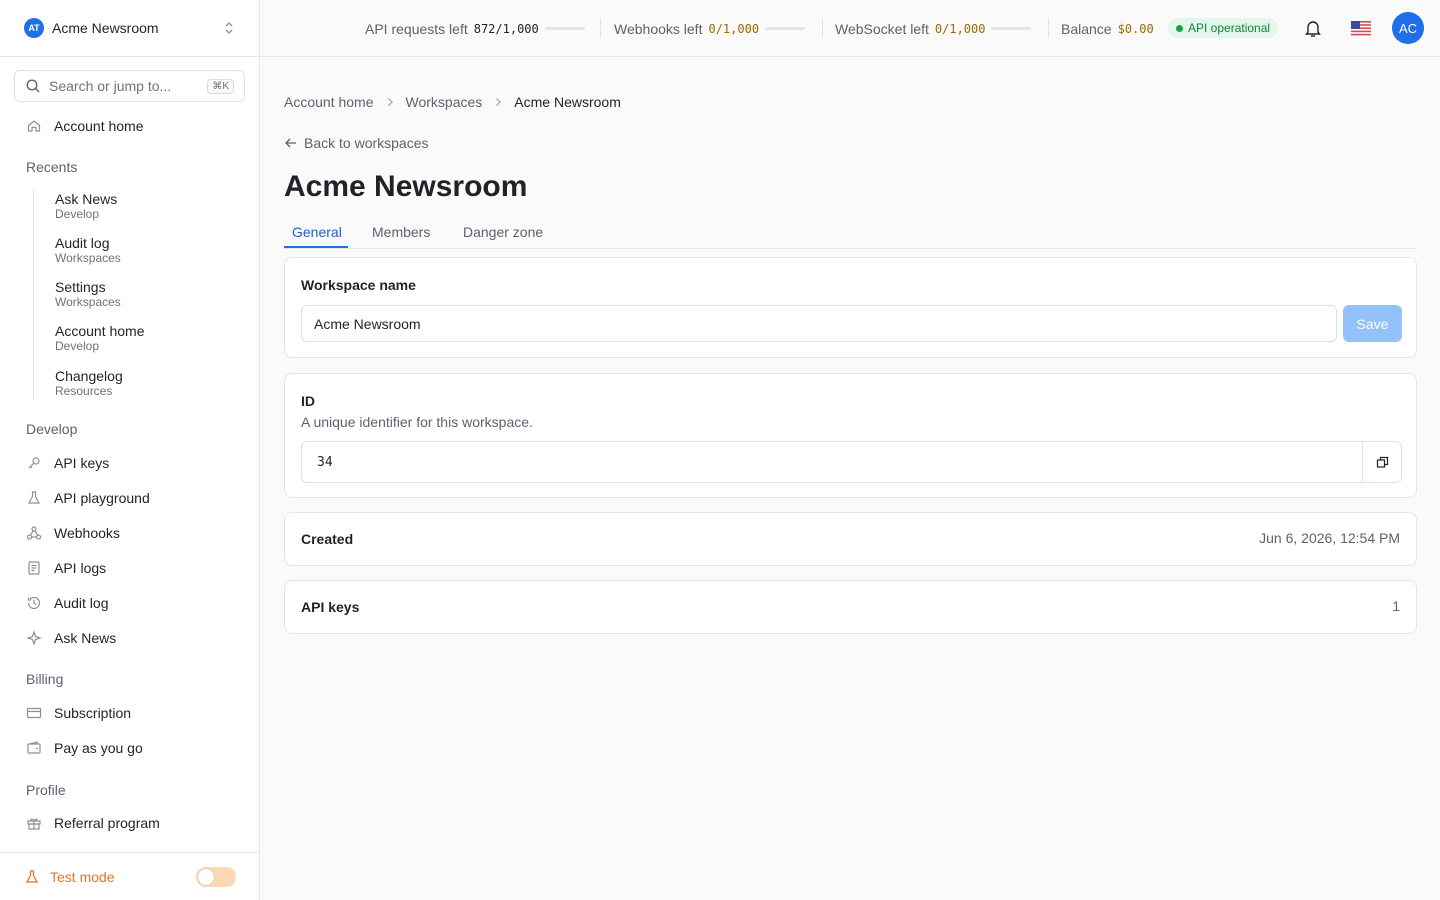 The width and height of the screenshot is (1440, 900). Describe the element at coordinates (34, 463) in the screenshot. I see `key-icon` at that location.